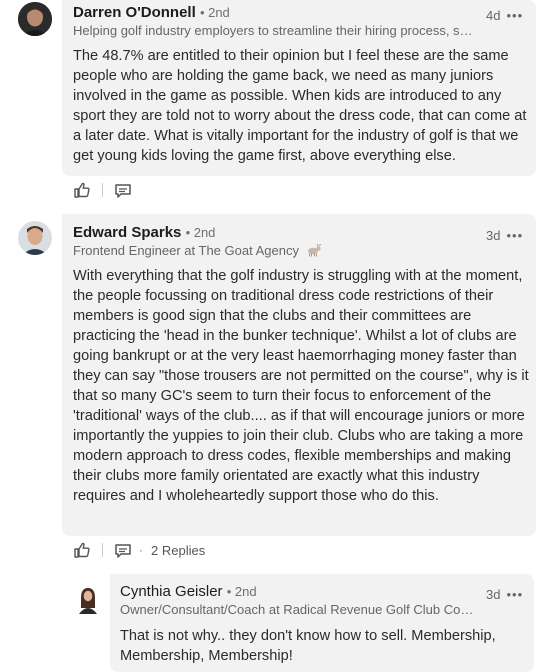 The width and height of the screenshot is (550, 672). I want to click on headline-text: Frontend Engineer at The Goat Agency, so click(186, 250).